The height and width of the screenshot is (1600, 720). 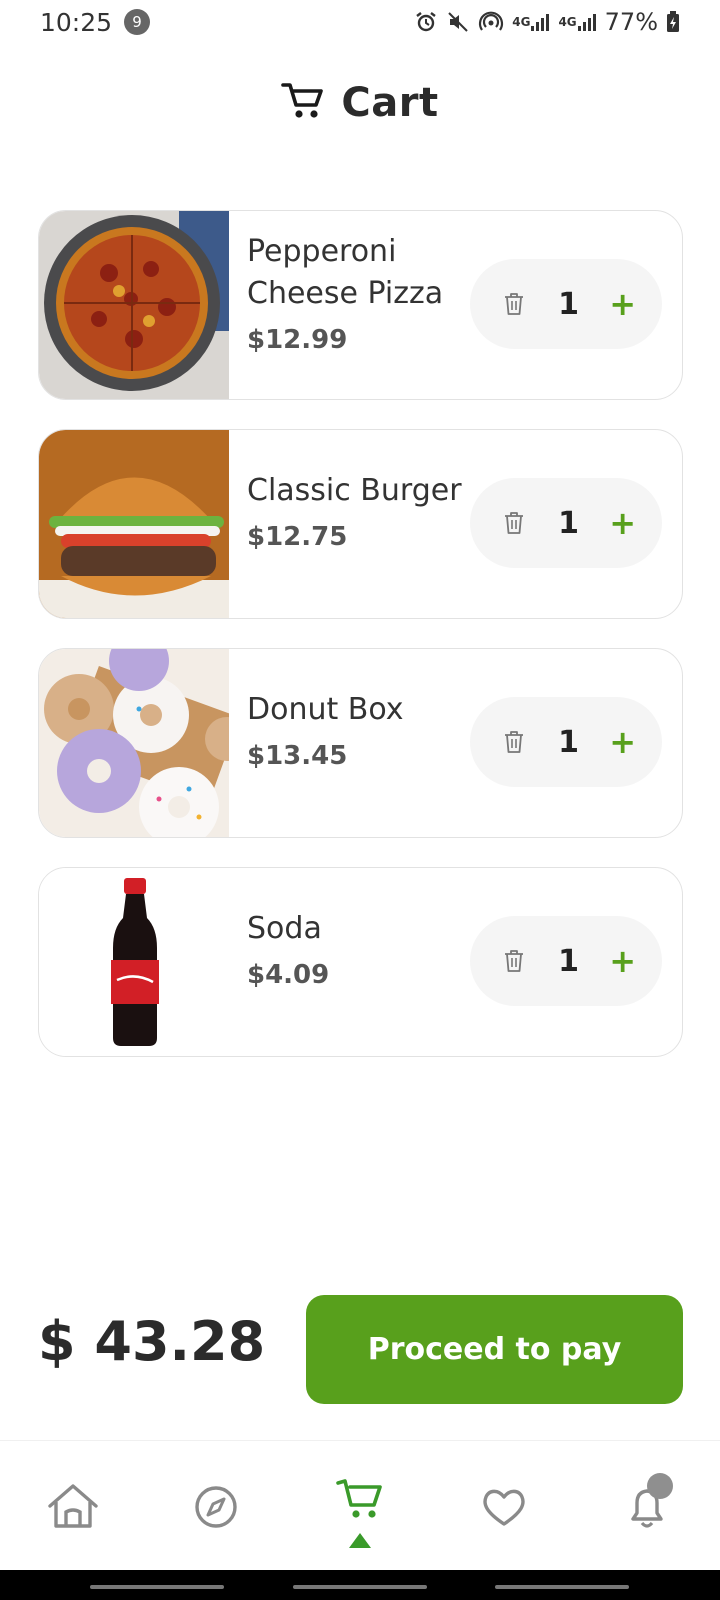 What do you see at coordinates (647, 1505) in the screenshot?
I see `nav-notifications` at bounding box center [647, 1505].